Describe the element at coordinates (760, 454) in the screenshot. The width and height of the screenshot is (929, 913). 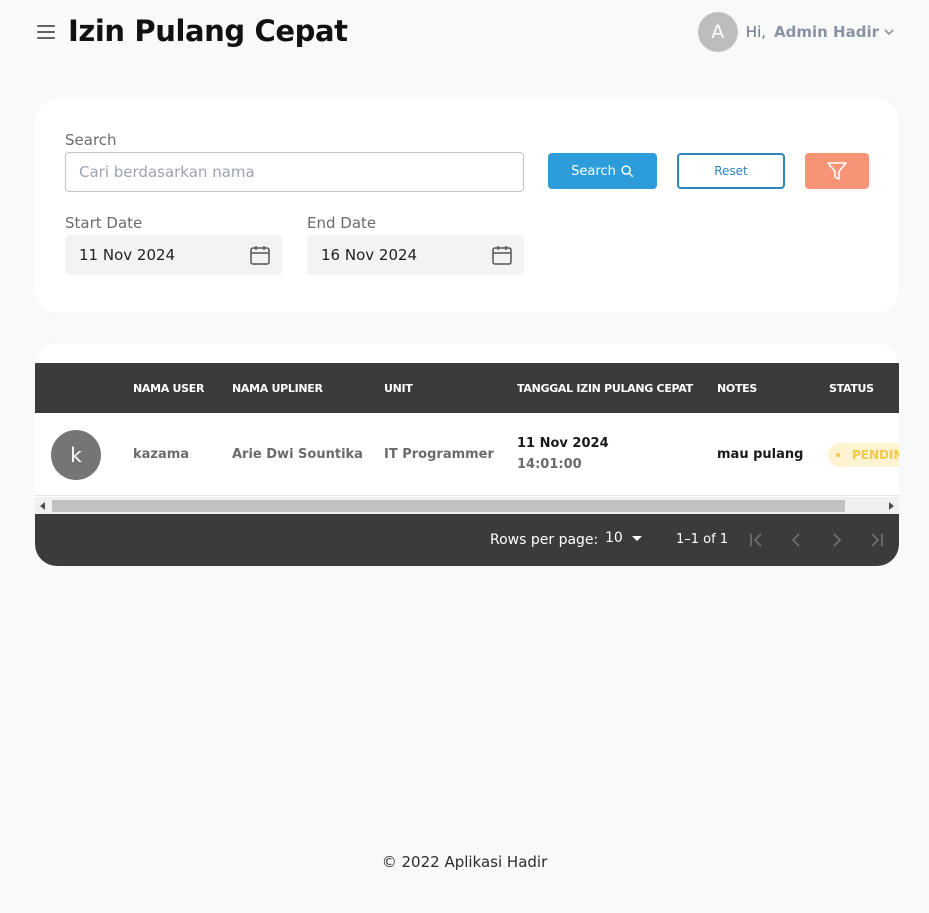
I see `cell-notes: mau pulang` at that location.